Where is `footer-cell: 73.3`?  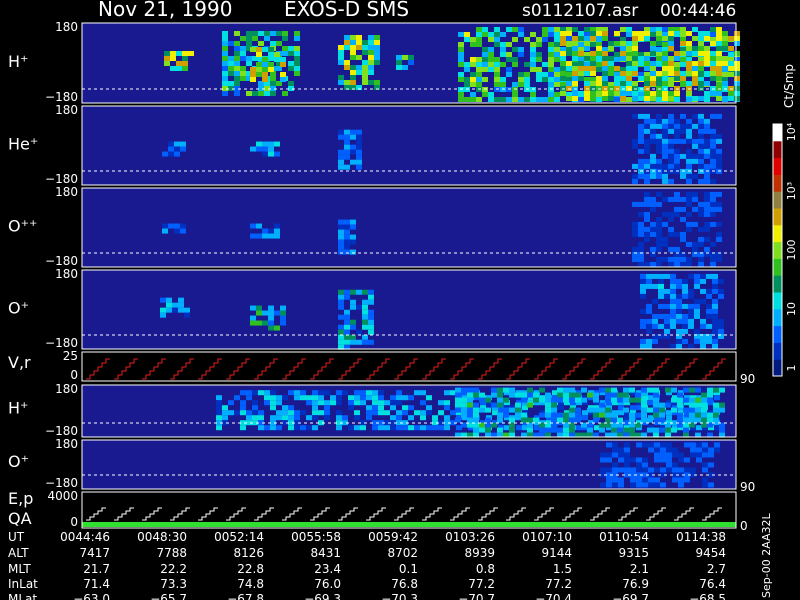
footer-cell: 73.3 is located at coordinates (173, 584).